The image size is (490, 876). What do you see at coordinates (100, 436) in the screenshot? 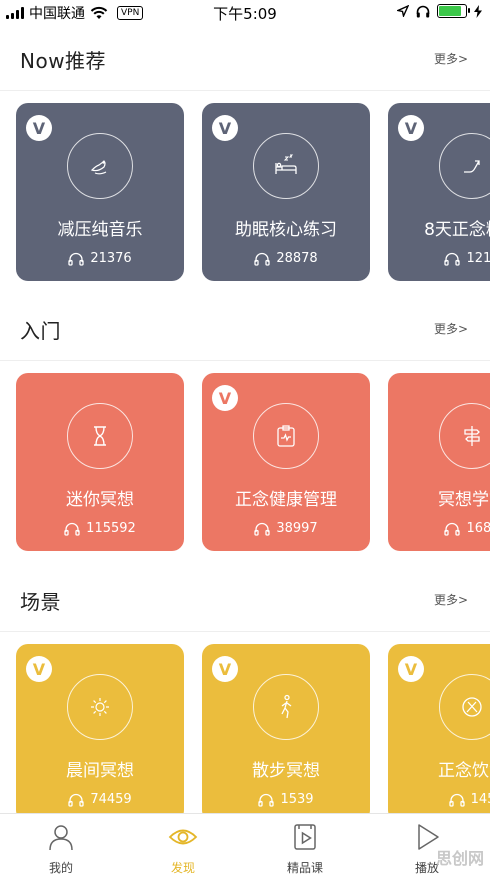
I see `hourglass-icon` at bounding box center [100, 436].